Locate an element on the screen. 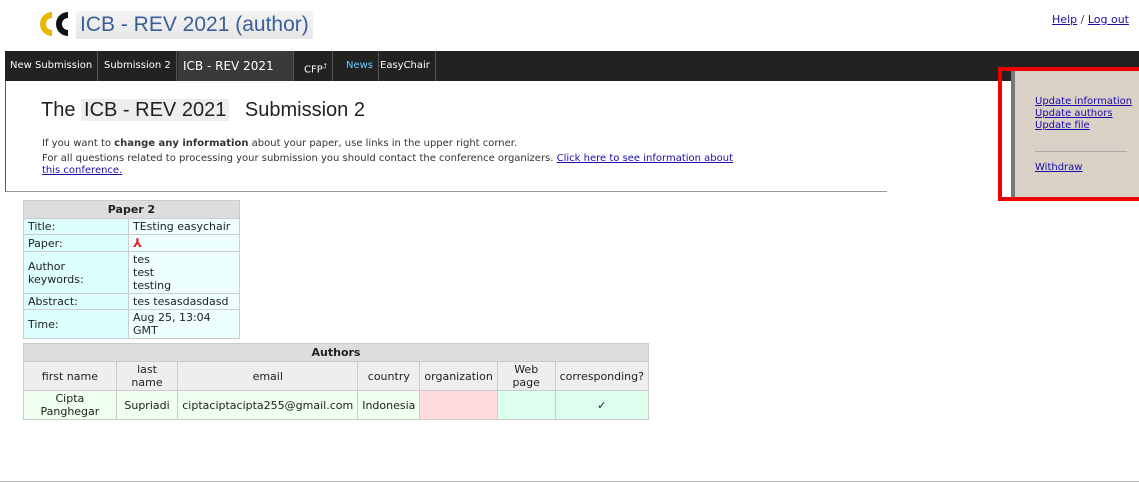 The height and width of the screenshot is (483, 1139). side-divider is located at coordinates (1081, 151).